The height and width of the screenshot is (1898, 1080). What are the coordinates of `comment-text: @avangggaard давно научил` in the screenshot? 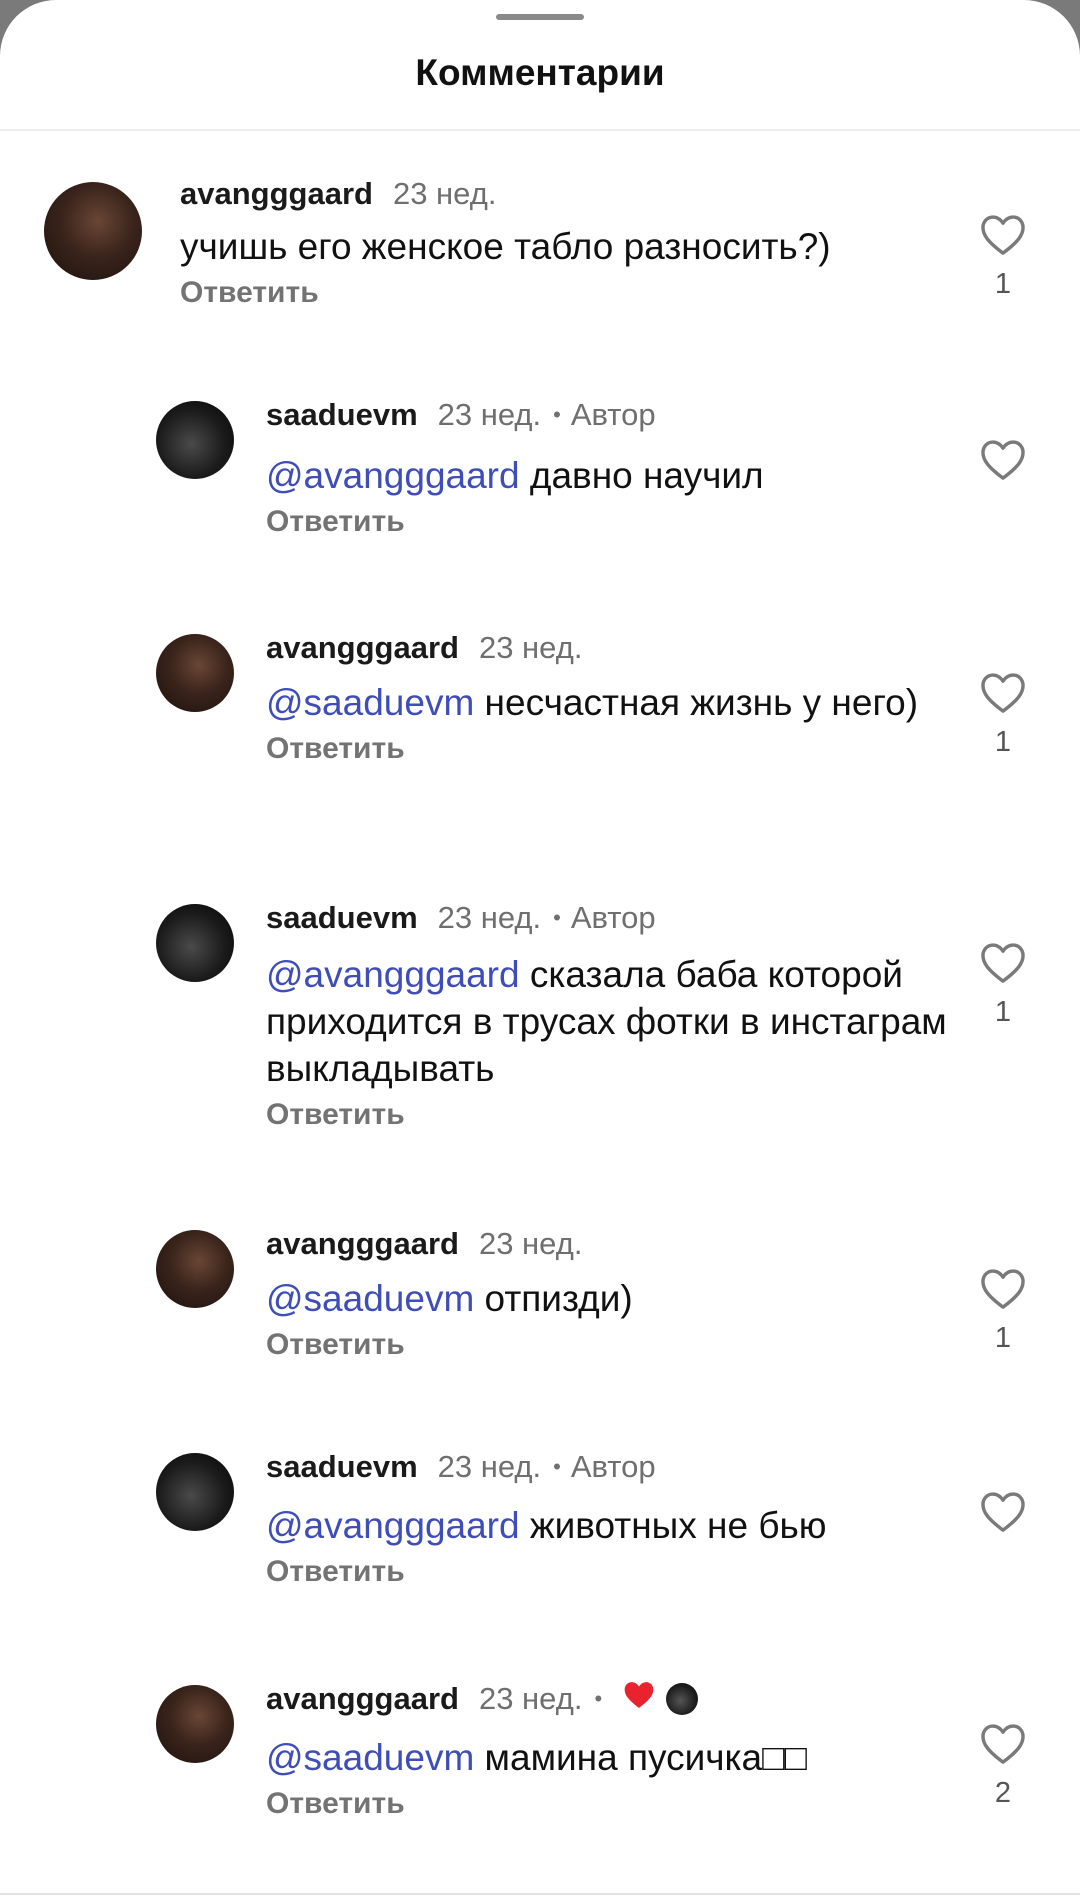 It's located at (515, 475).